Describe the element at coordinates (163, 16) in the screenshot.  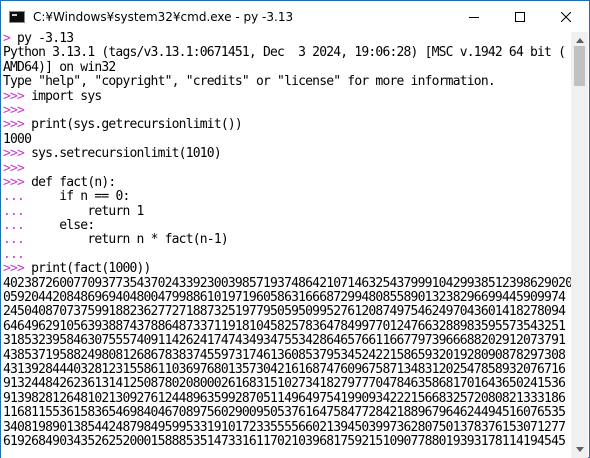
I see `window-title: C:¥Windows¥system32¥cmd.exe - py -3.13` at that location.